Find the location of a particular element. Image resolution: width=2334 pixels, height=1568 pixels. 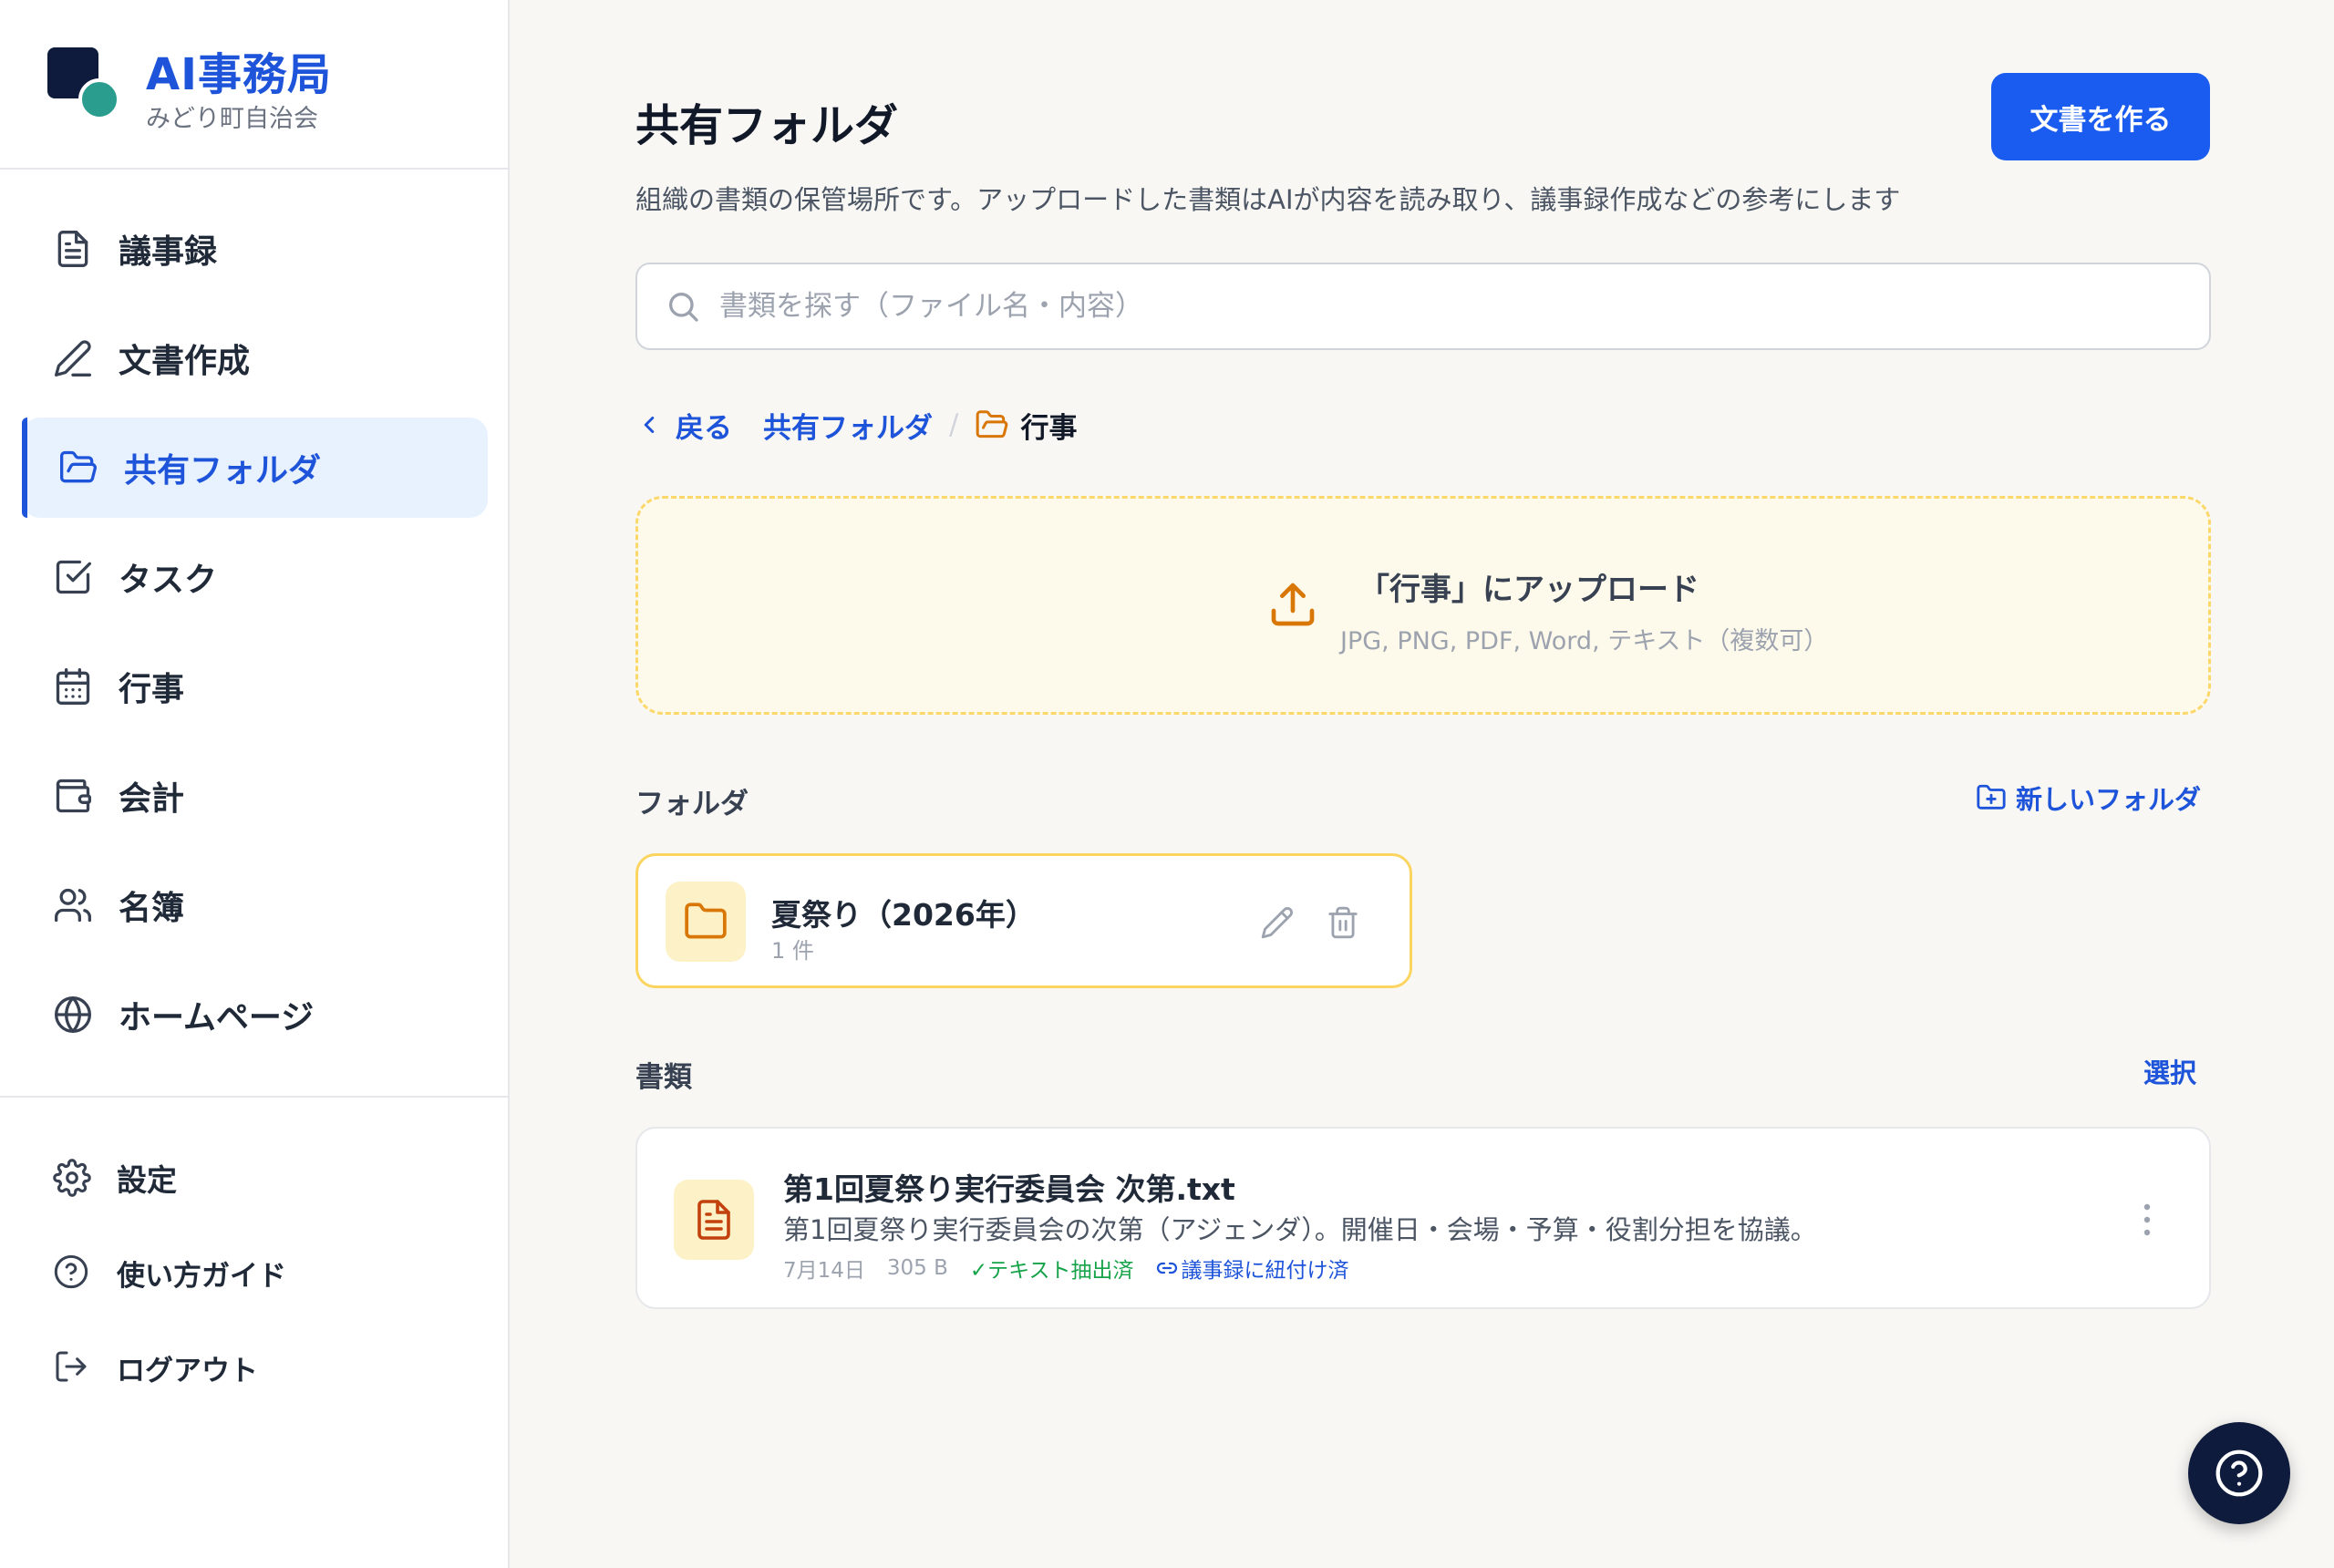

folder-name: 夏祭り（2026年） is located at coordinates (903, 915).